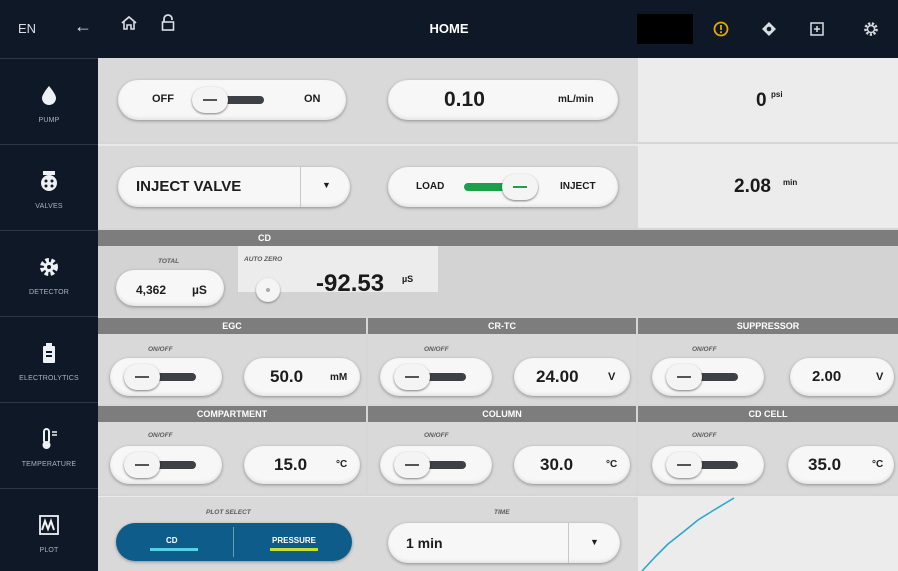 This screenshot has height=571, width=898. What do you see at coordinates (768, 100) in the screenshot?
I see `pressure-readout: 0 psi` at bounding box center [768, 100].